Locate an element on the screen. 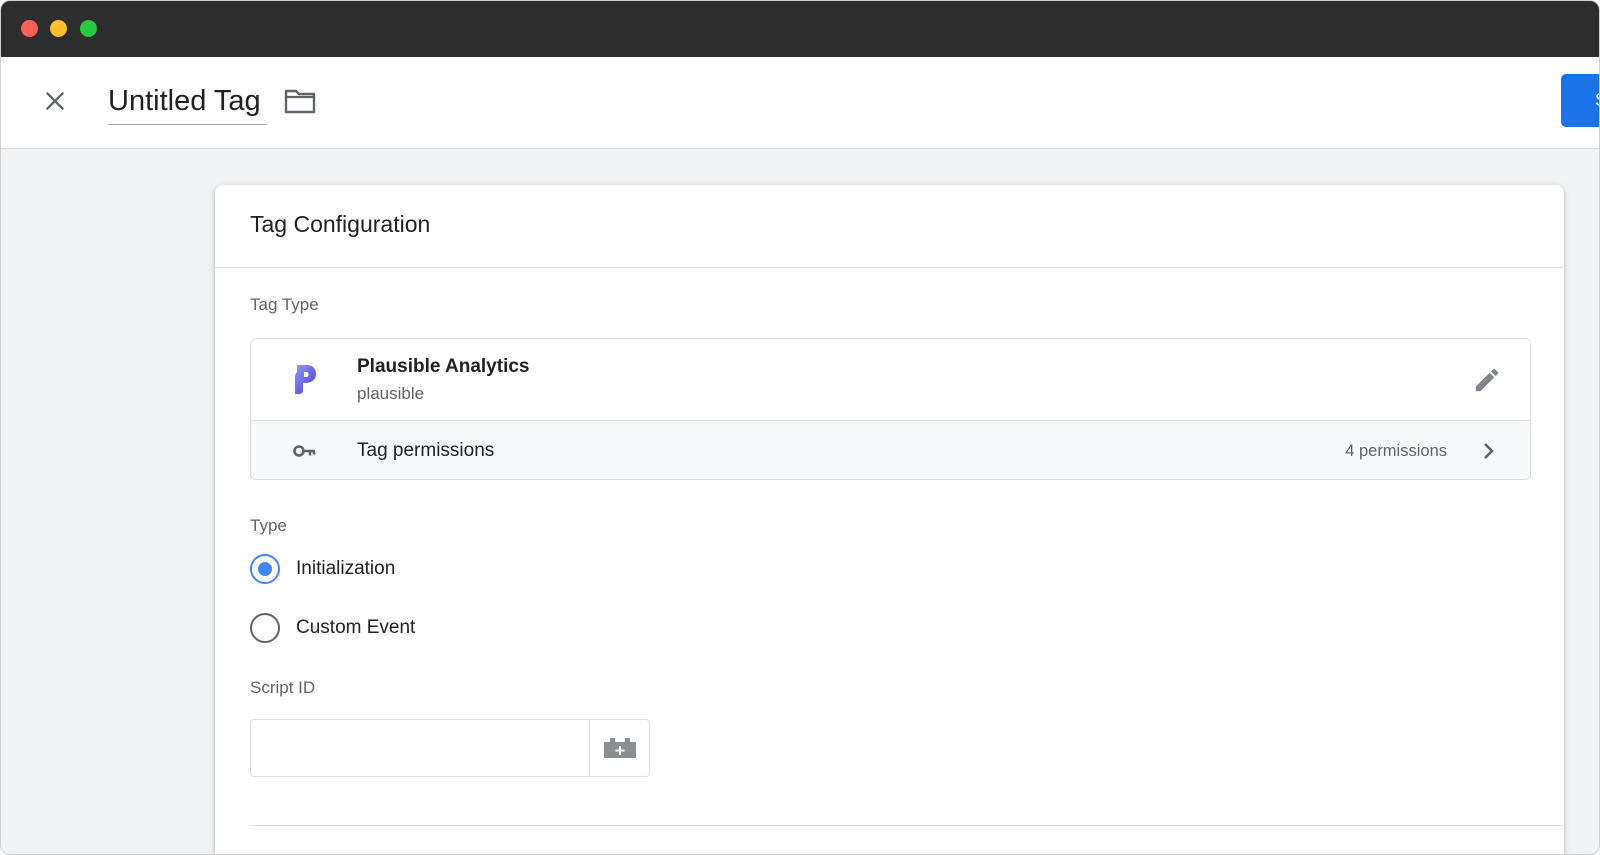 The width and height of the screenshot is (1600, 855). chevron-right-icon is located at coordinates (1489, 451).